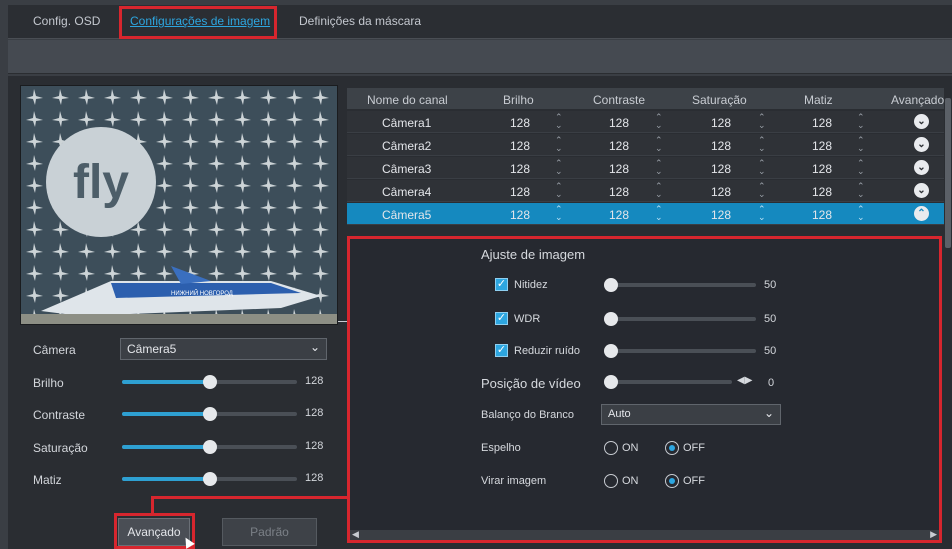 This screenshot has width=952, height=549. What do you see at coordinates (407, 100) in the screenshot?
I see `col-channel-name: Nome do canal` at bounding box center [407, 100].